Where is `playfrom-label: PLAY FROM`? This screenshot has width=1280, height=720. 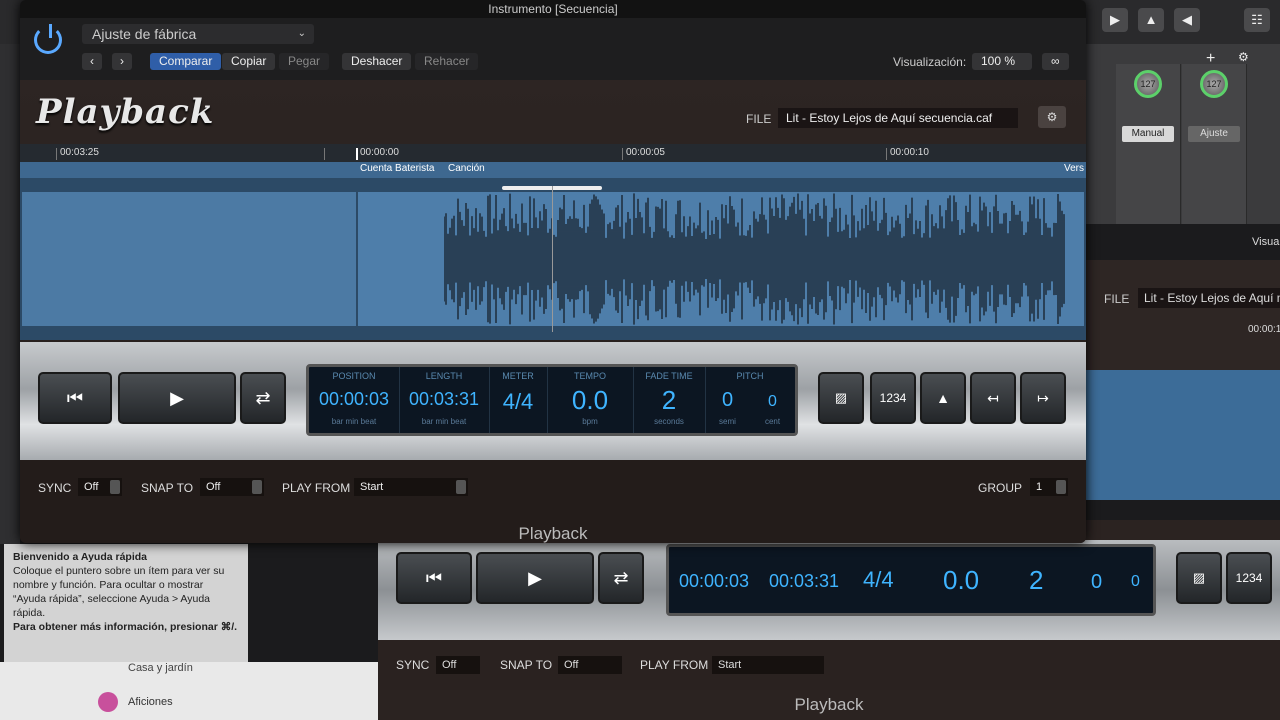 playfrom-label: PLAY FROM is located at coordinates (674, 665).